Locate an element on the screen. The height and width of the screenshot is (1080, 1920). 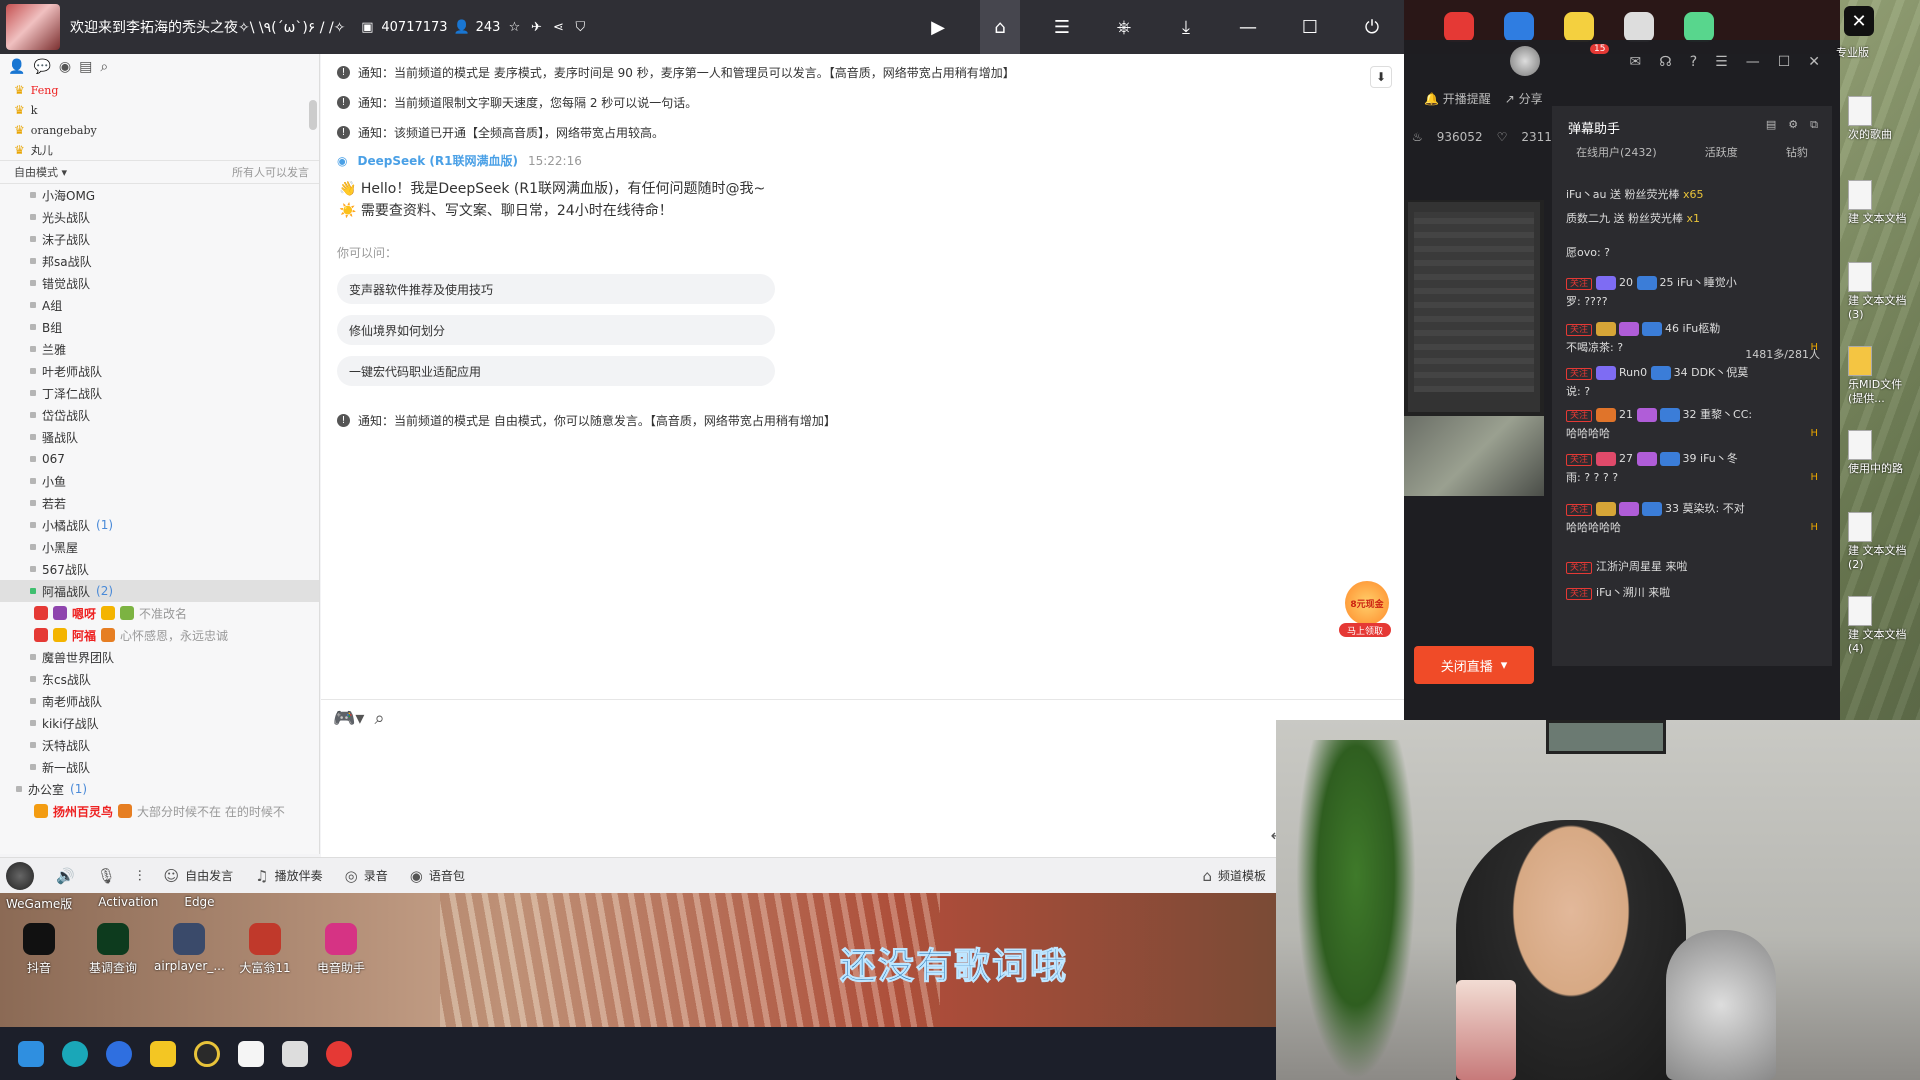
stream-preview is located at coordinates (1474, 348).